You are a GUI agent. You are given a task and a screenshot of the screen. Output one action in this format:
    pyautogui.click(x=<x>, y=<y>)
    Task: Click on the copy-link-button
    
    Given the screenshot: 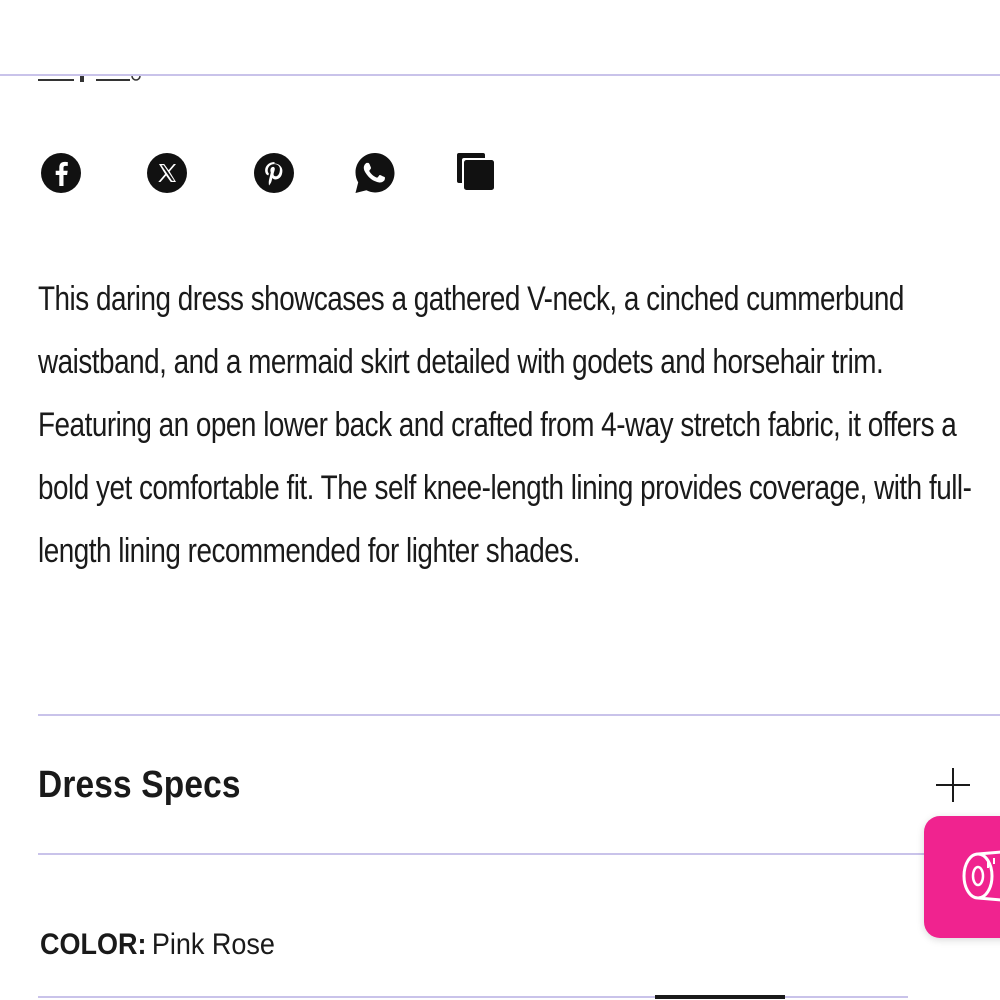 What is the action you would take?
    pyautogui.click(x=475, y=173)
    